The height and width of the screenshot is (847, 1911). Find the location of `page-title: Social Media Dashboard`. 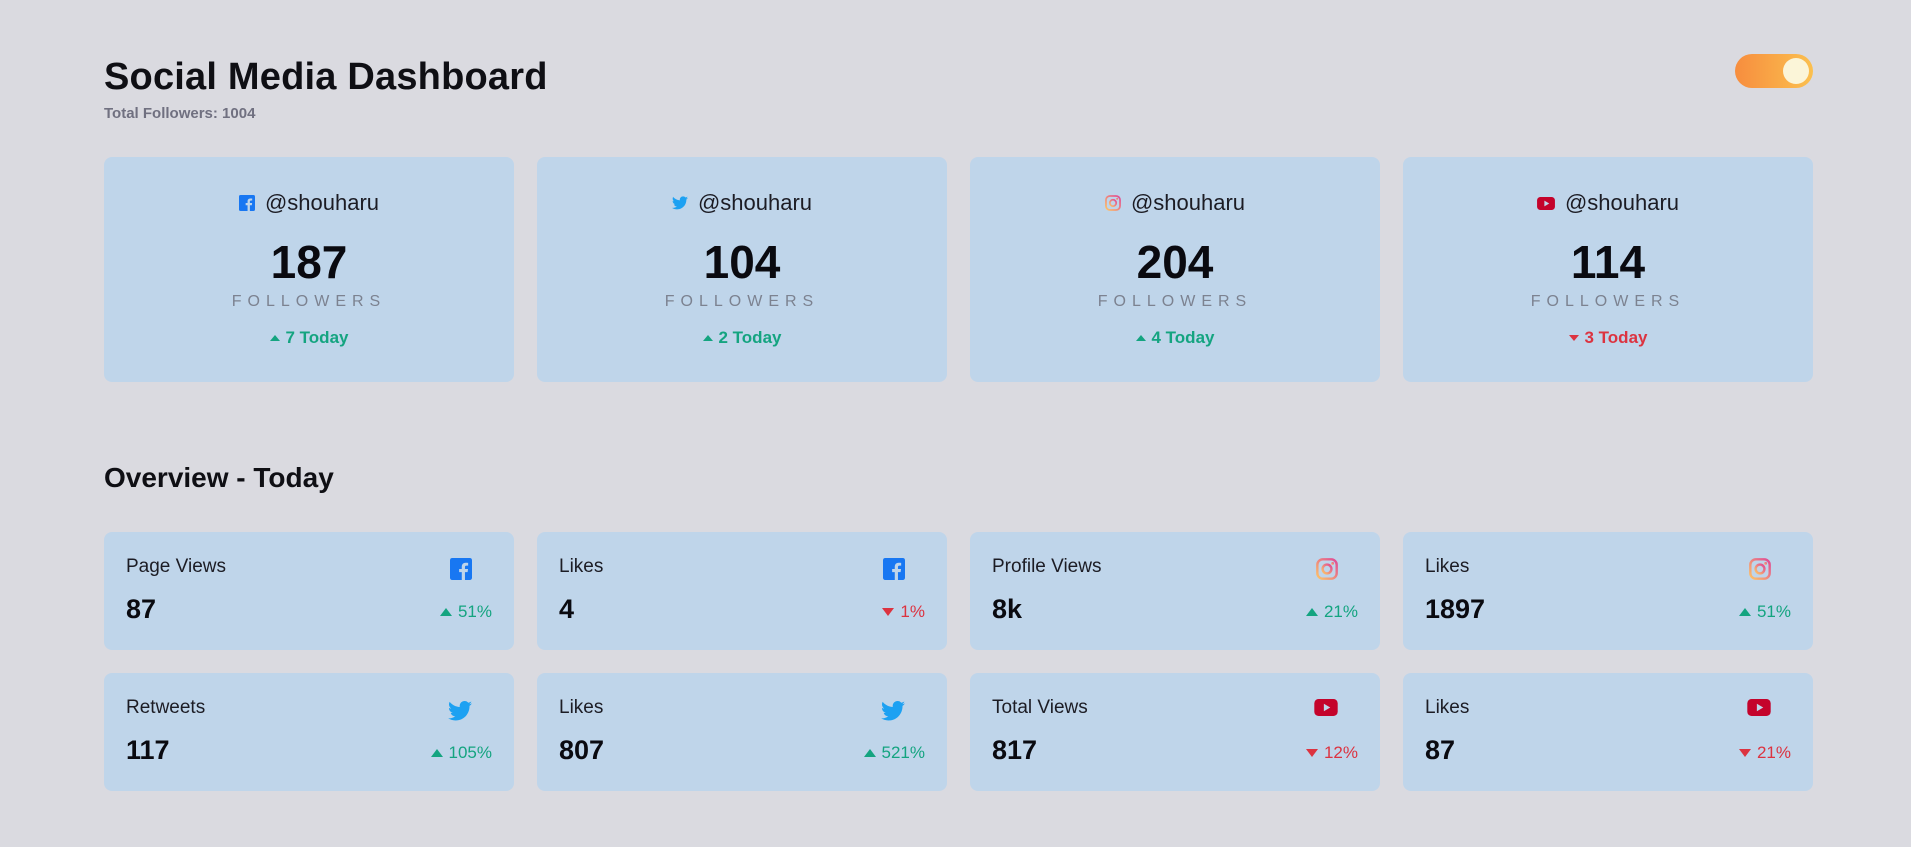

page-title: Social Media Dashboard is located at coordinates (326, 77).